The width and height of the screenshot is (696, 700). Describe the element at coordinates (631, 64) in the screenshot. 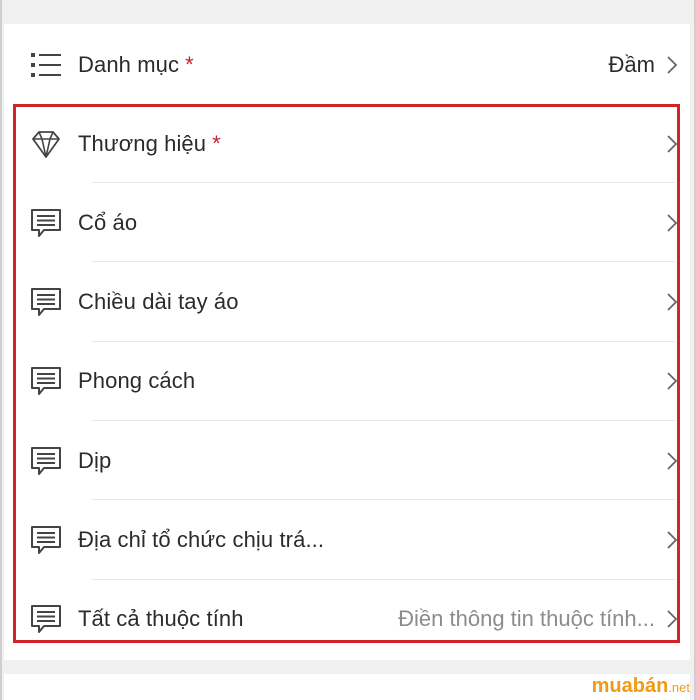

I see `category-value: Đầm` at that location.